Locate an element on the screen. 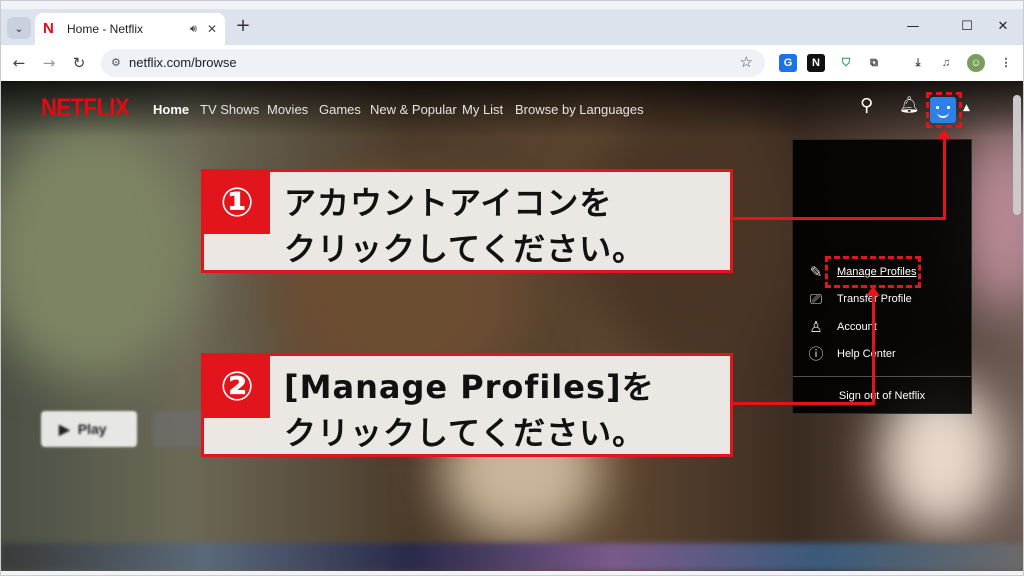  step-number: ② is located at coordinates (237, 387).